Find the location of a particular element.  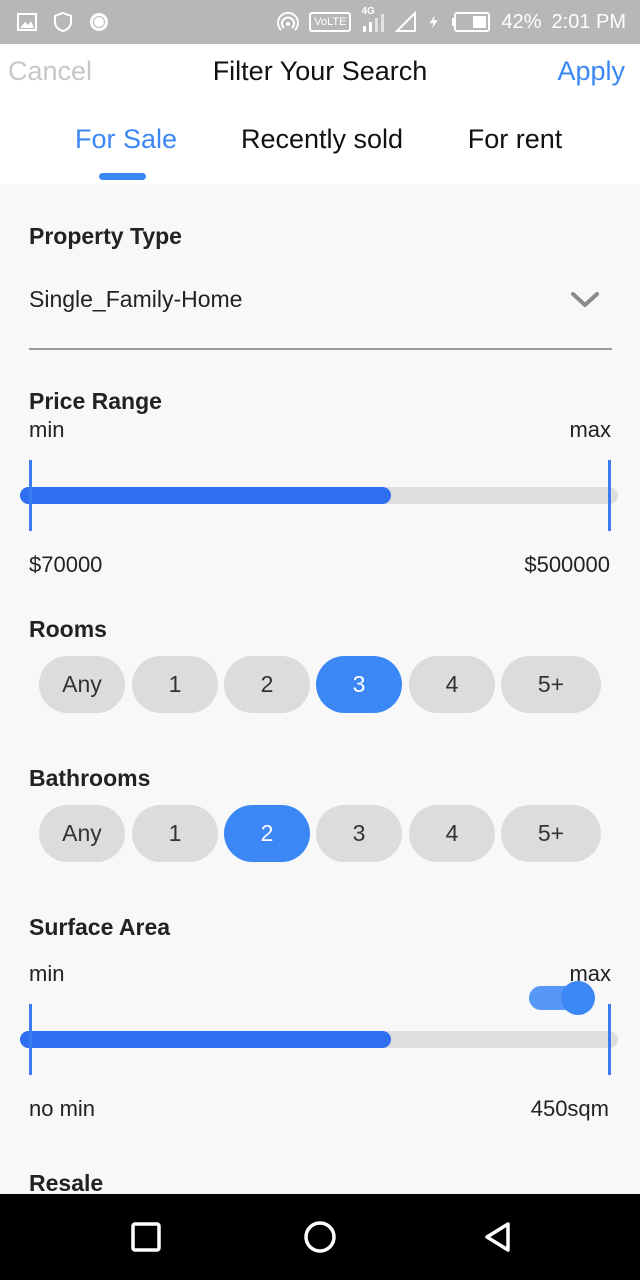

page-title: Filter Your Search is located at coordinates (320, 71).